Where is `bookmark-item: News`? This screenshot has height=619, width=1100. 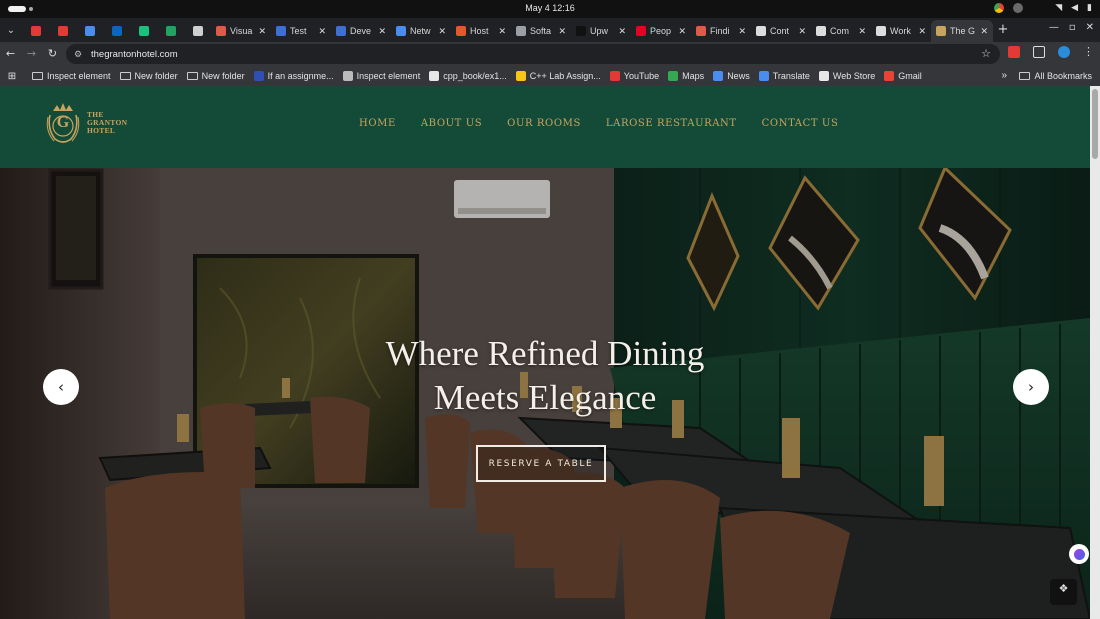
bookmark-item: News is located at coordinates (731, 76).